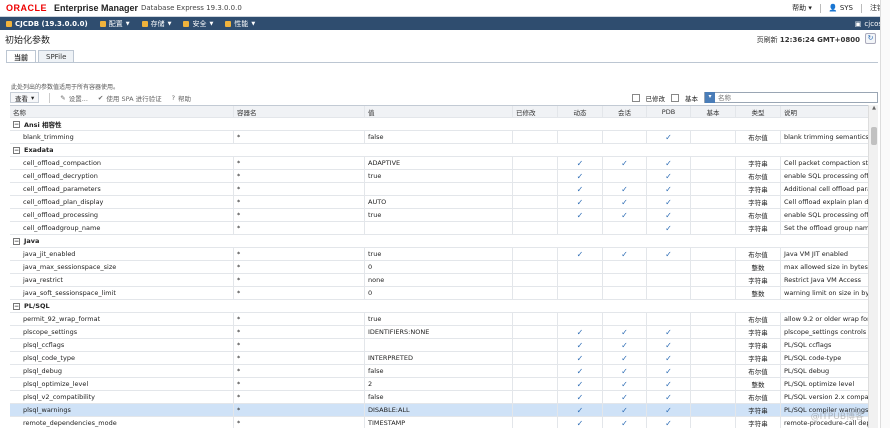 Image resolution: width=890 pixels, height=428 pixels. What do you see at coordinates (580, 111) in the screenshot?
I see `column-header-dynamic: 动态` at bounding box center [580, 111].